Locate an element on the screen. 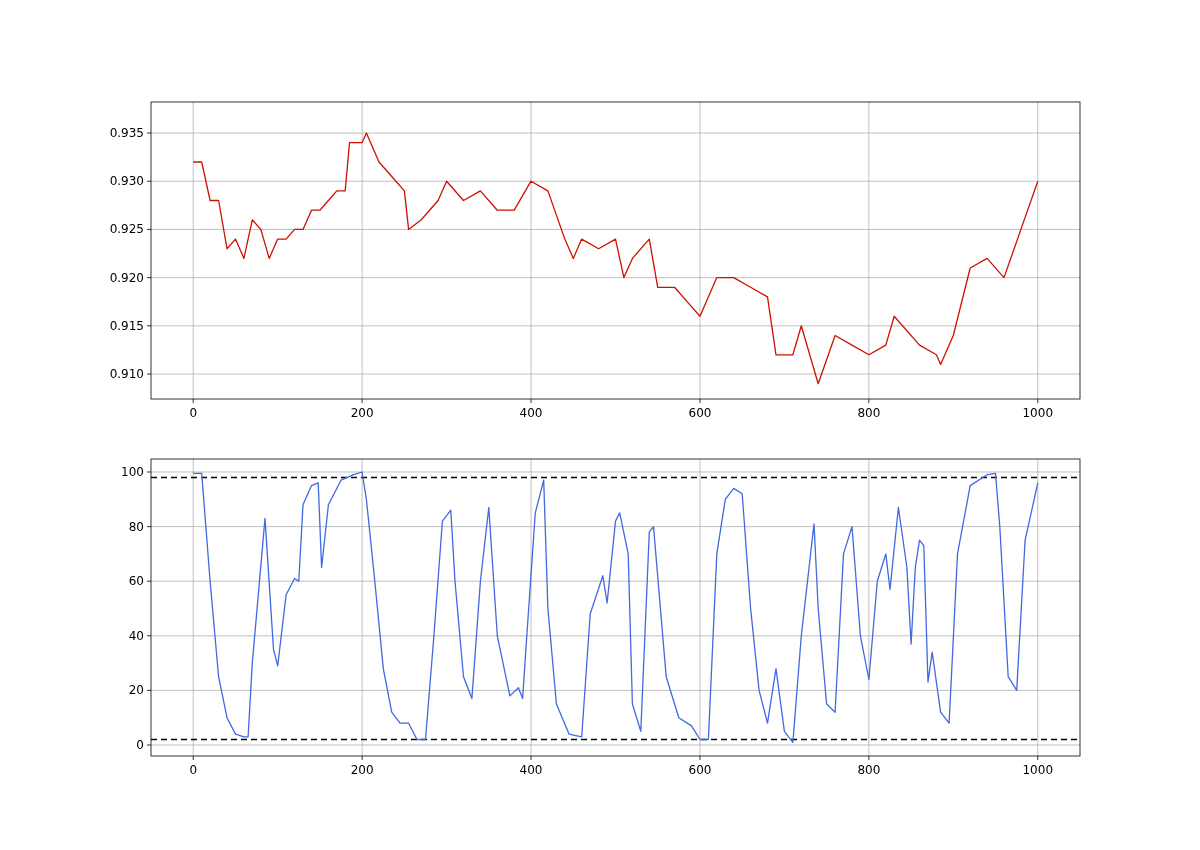 This screenshot has width=1200, height=850. tick-label: 100 is located at coordinates (132, 472).